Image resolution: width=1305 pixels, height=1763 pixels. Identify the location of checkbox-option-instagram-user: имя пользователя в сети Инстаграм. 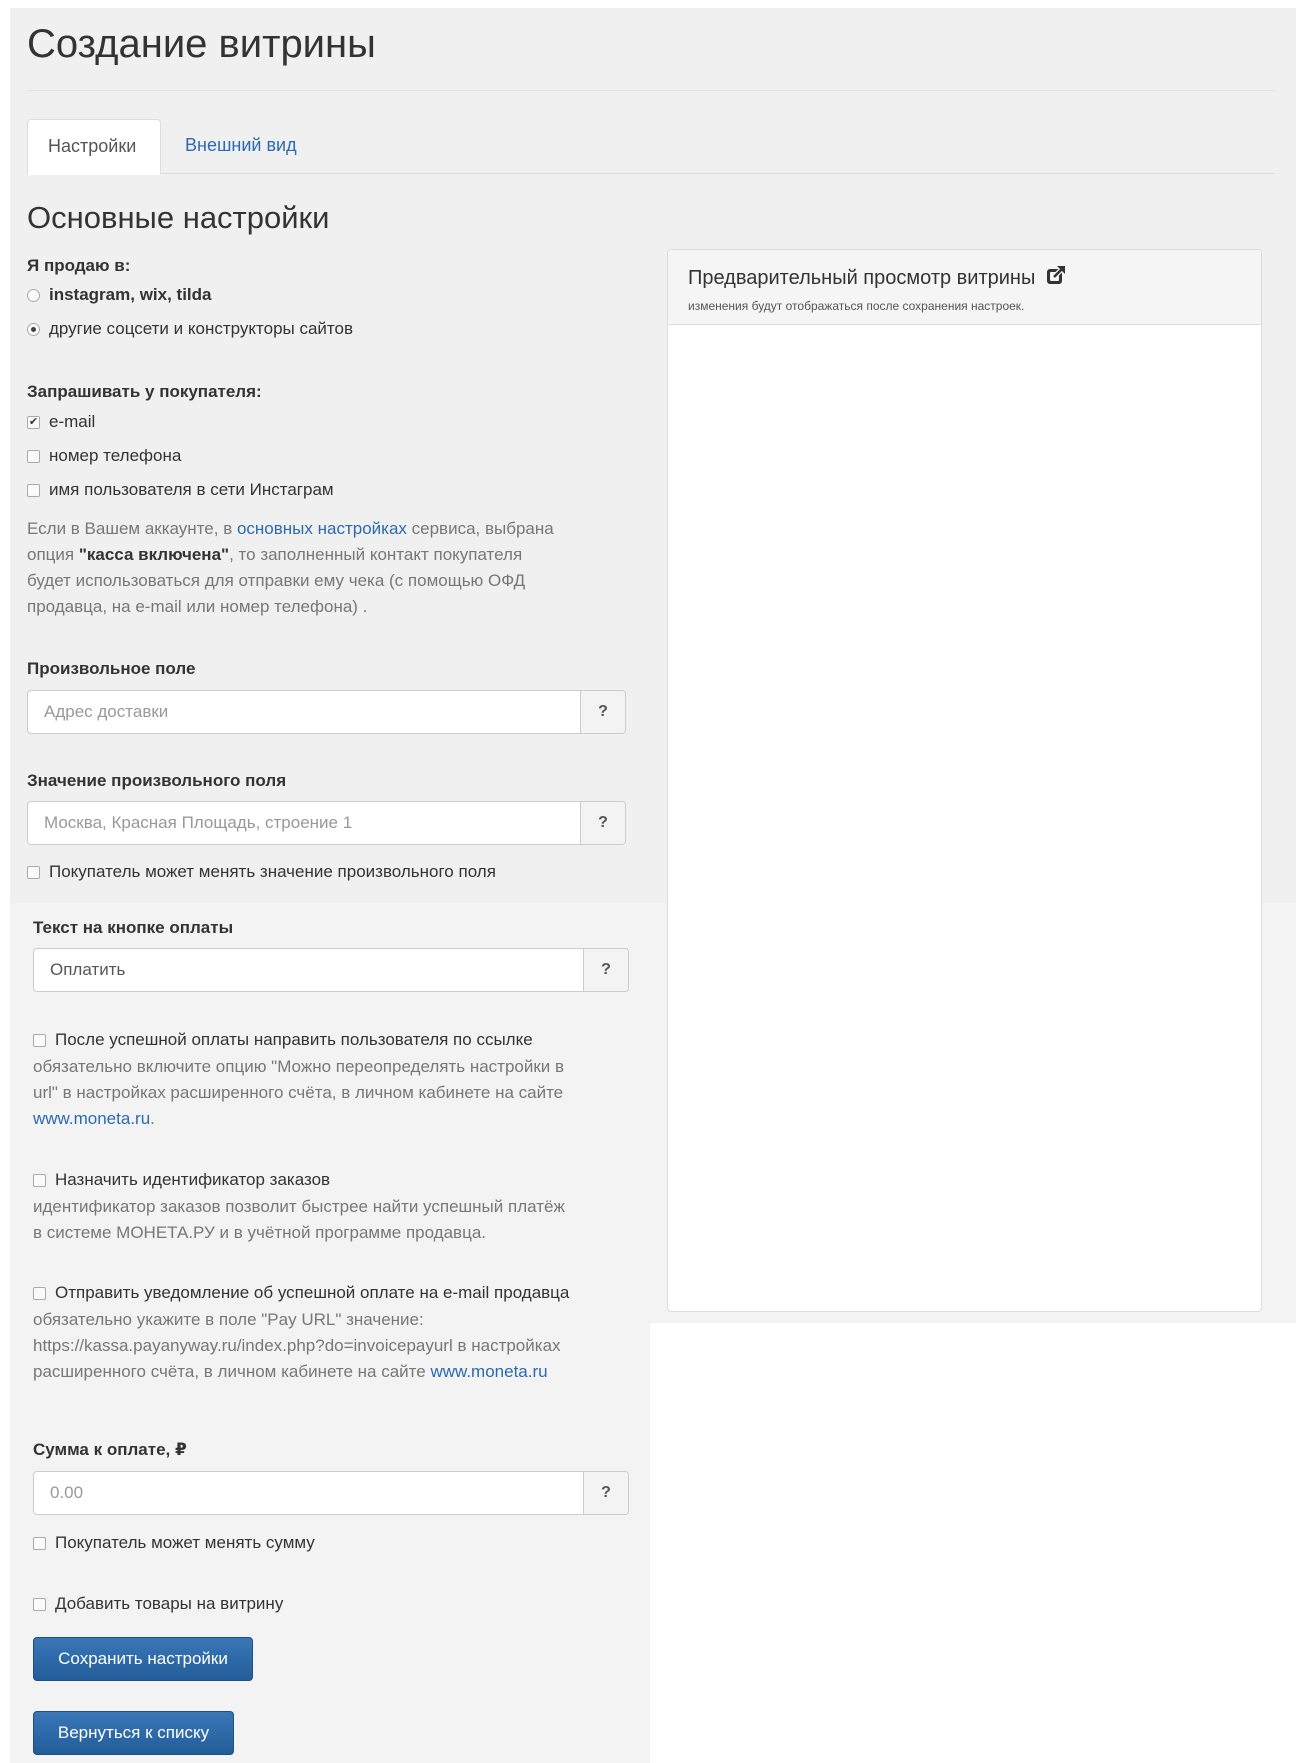
(180, 490).